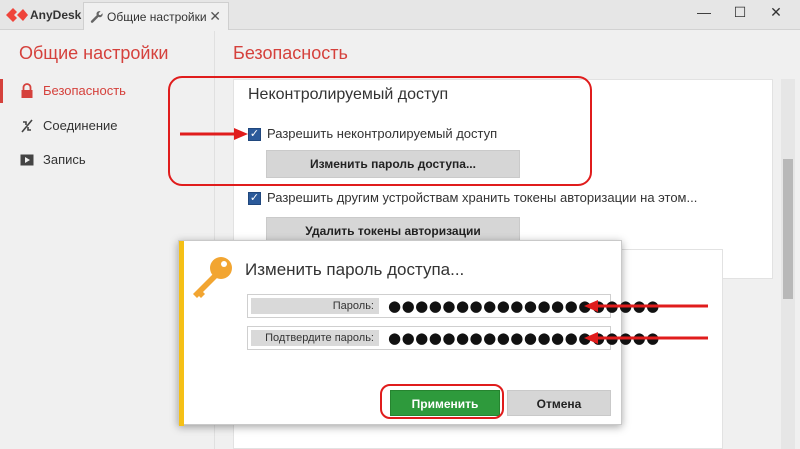 This screenshot has width=800, height=449. What do you see at coordinates (27, 90) in the screenshot?
I see `lock-icon` at bounding box center [27, 90].